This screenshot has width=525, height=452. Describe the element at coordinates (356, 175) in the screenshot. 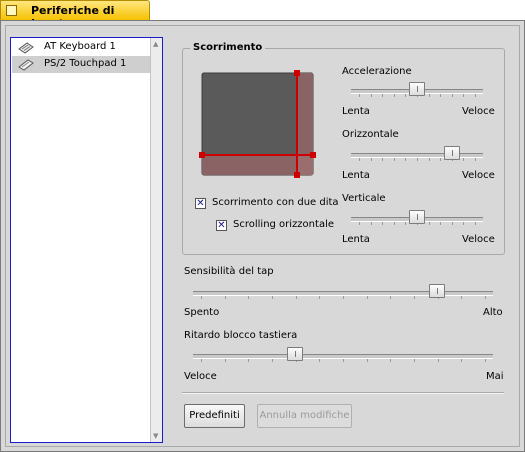

I see `horizontal-speed-min-label: Lenta` at that location.